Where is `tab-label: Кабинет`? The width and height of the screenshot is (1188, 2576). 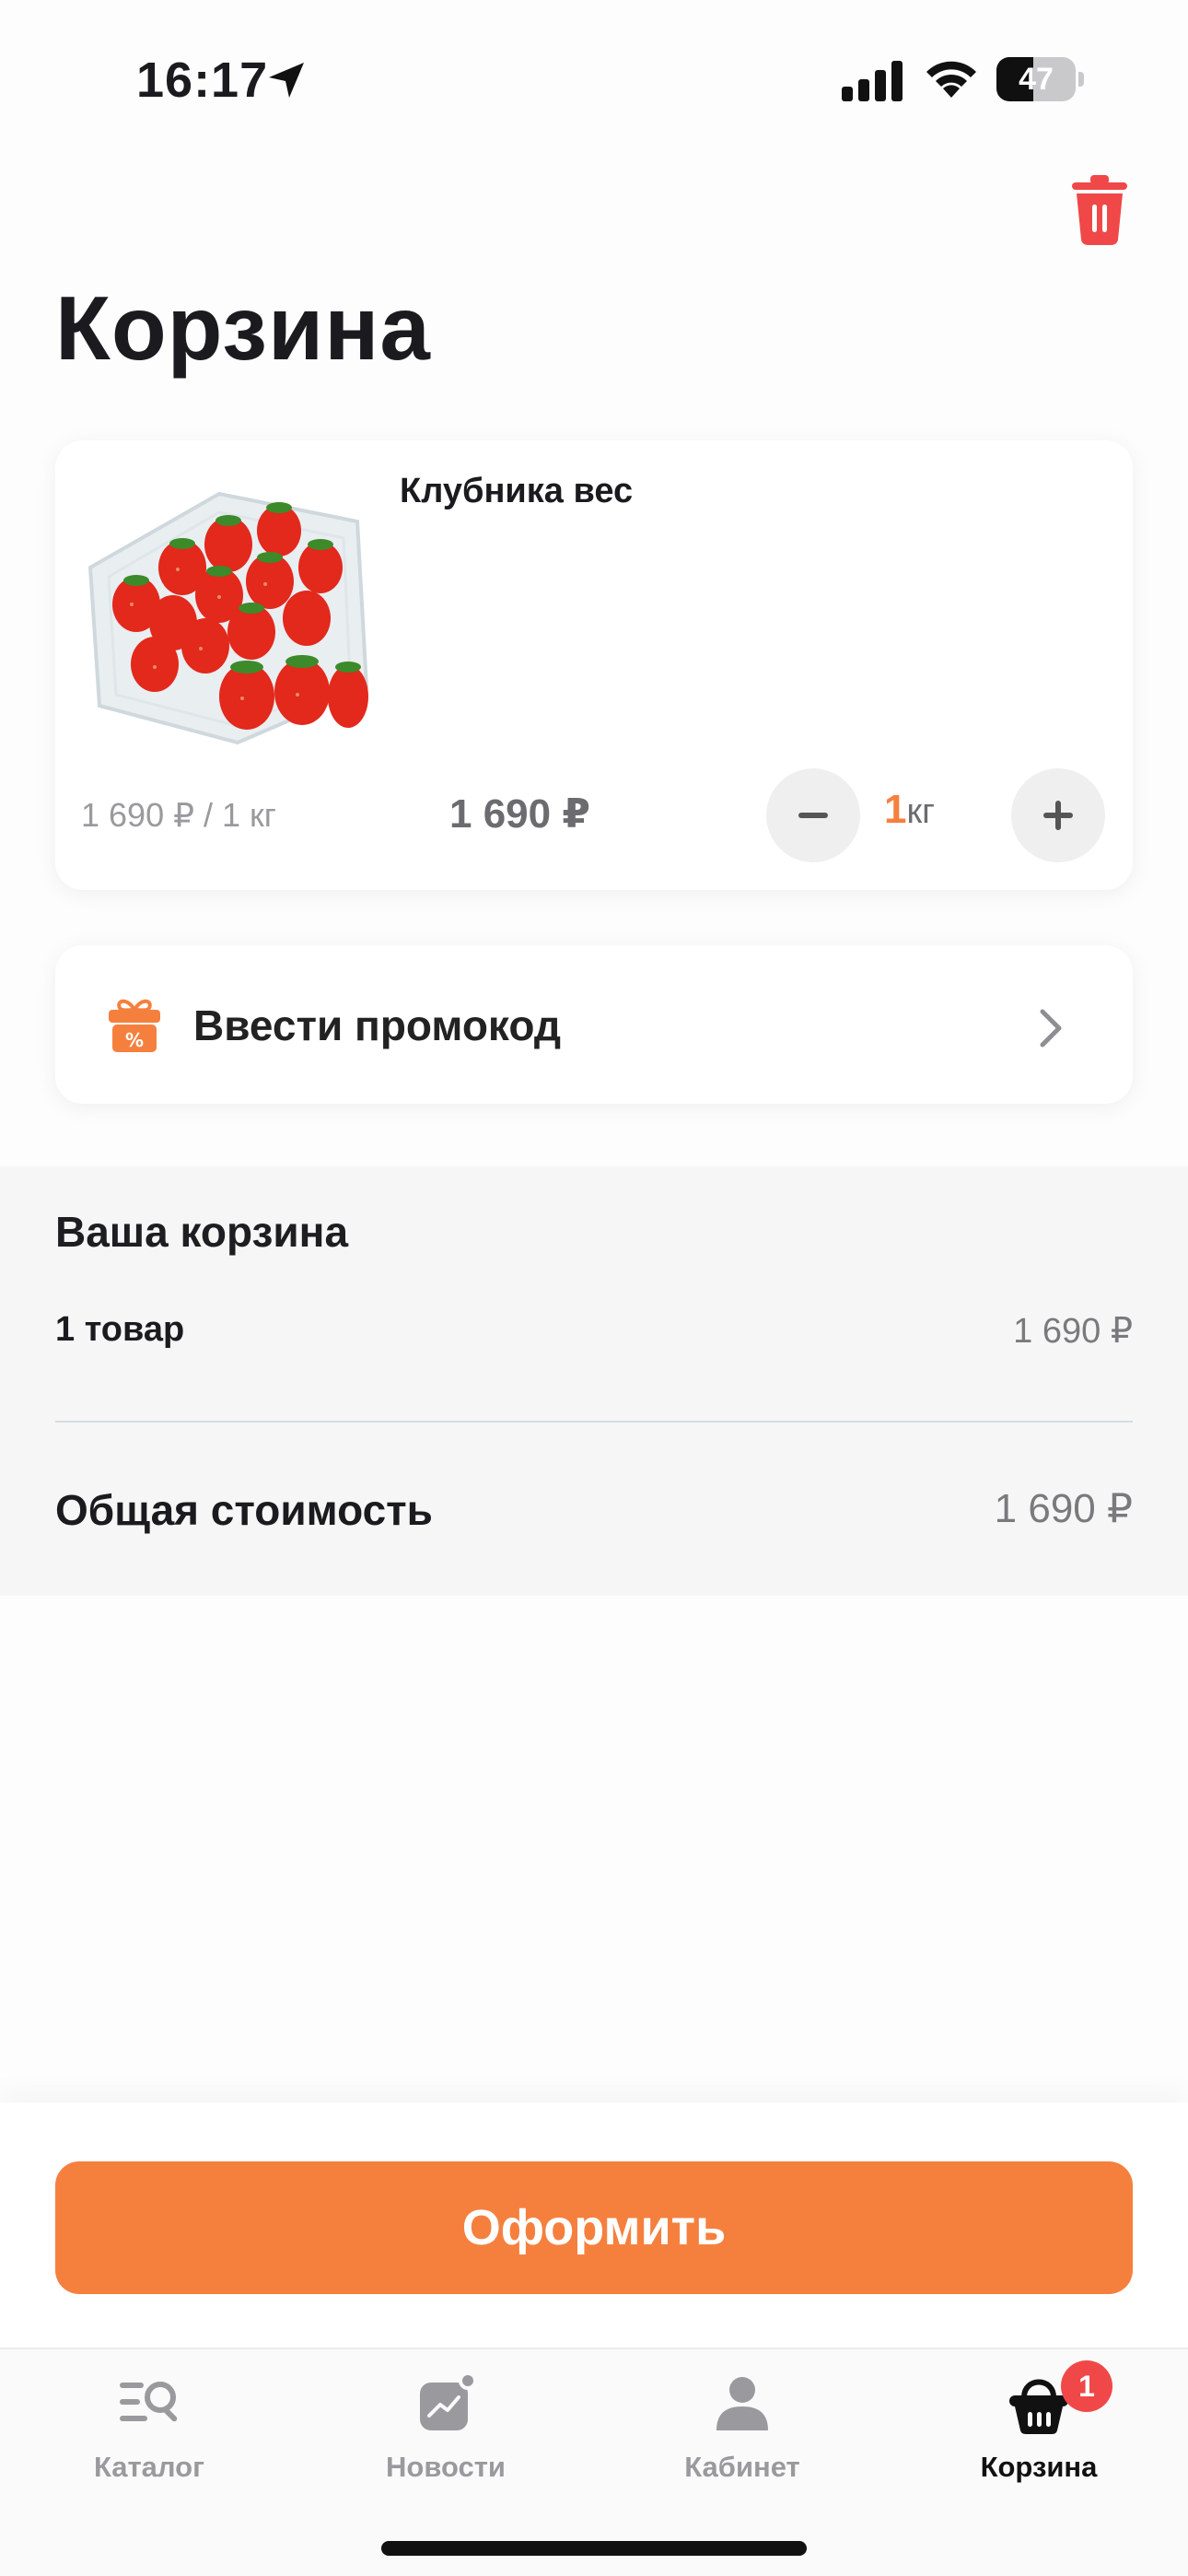 tab-label: Кабинет is located at coordinates (742, 2467).